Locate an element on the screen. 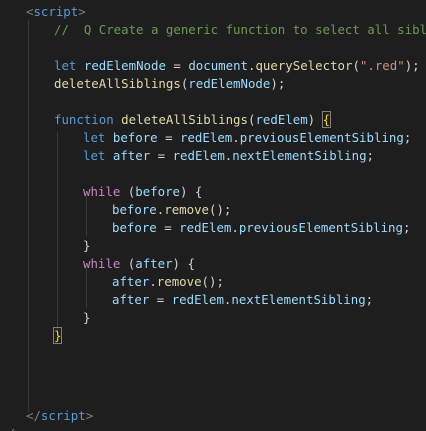 This screenshot has height=431, width=426. code-line-script-close: </script> is located at coordinates (59, 416).